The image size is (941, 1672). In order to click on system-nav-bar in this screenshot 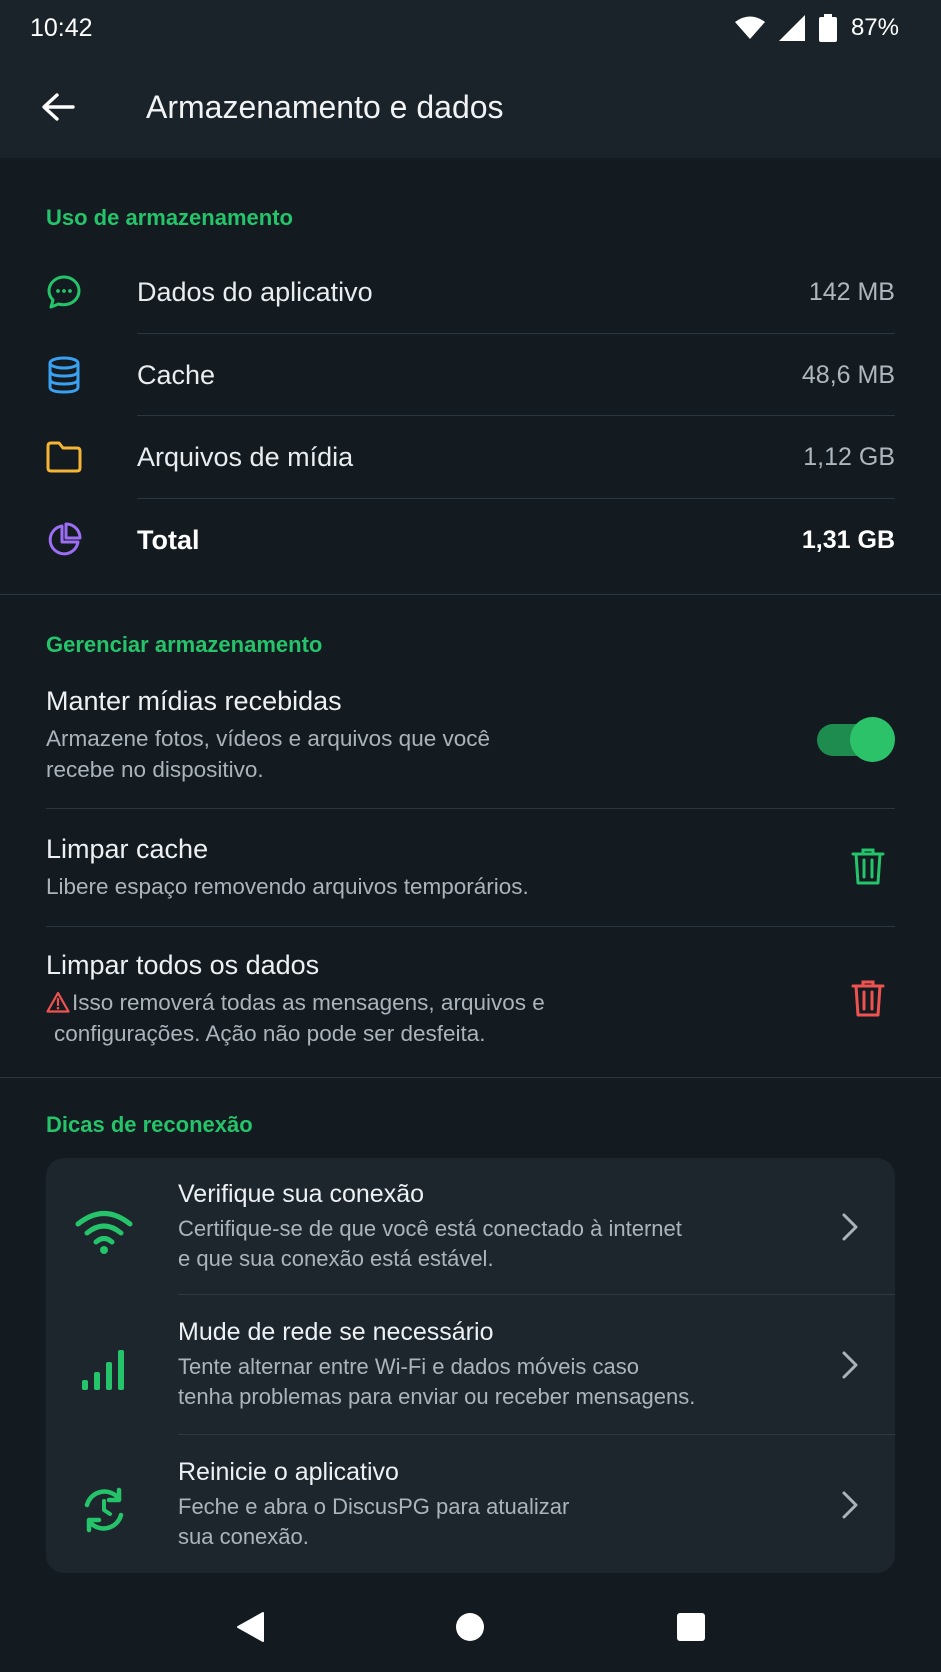, I will do `click(470, 1627)`.